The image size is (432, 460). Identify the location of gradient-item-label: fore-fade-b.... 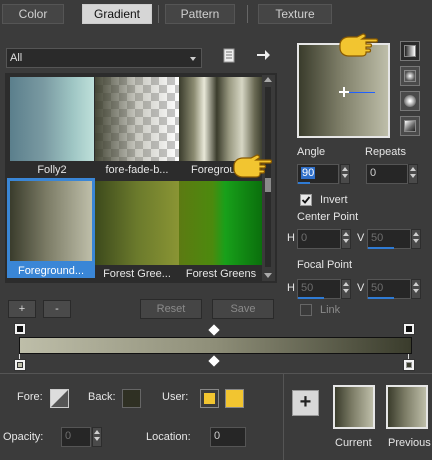
(137, 170).